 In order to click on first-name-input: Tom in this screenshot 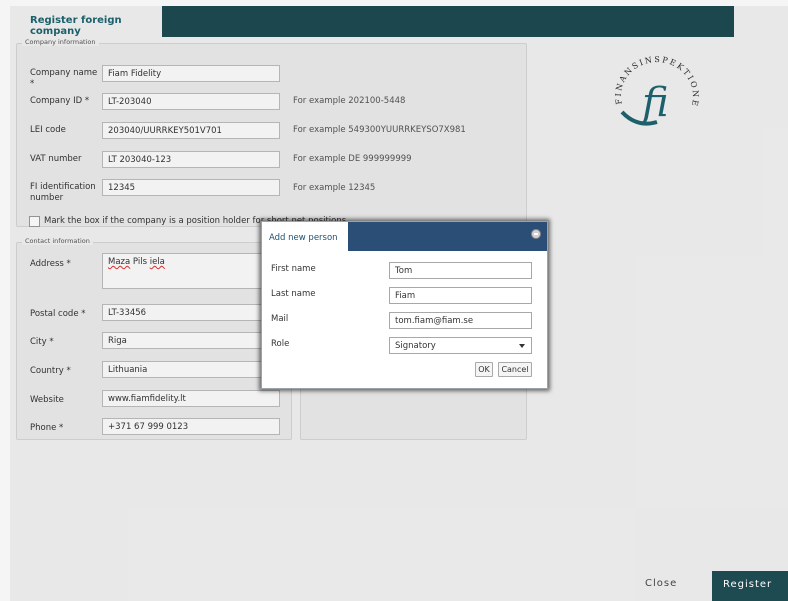, I will do `click(460, 270)`.